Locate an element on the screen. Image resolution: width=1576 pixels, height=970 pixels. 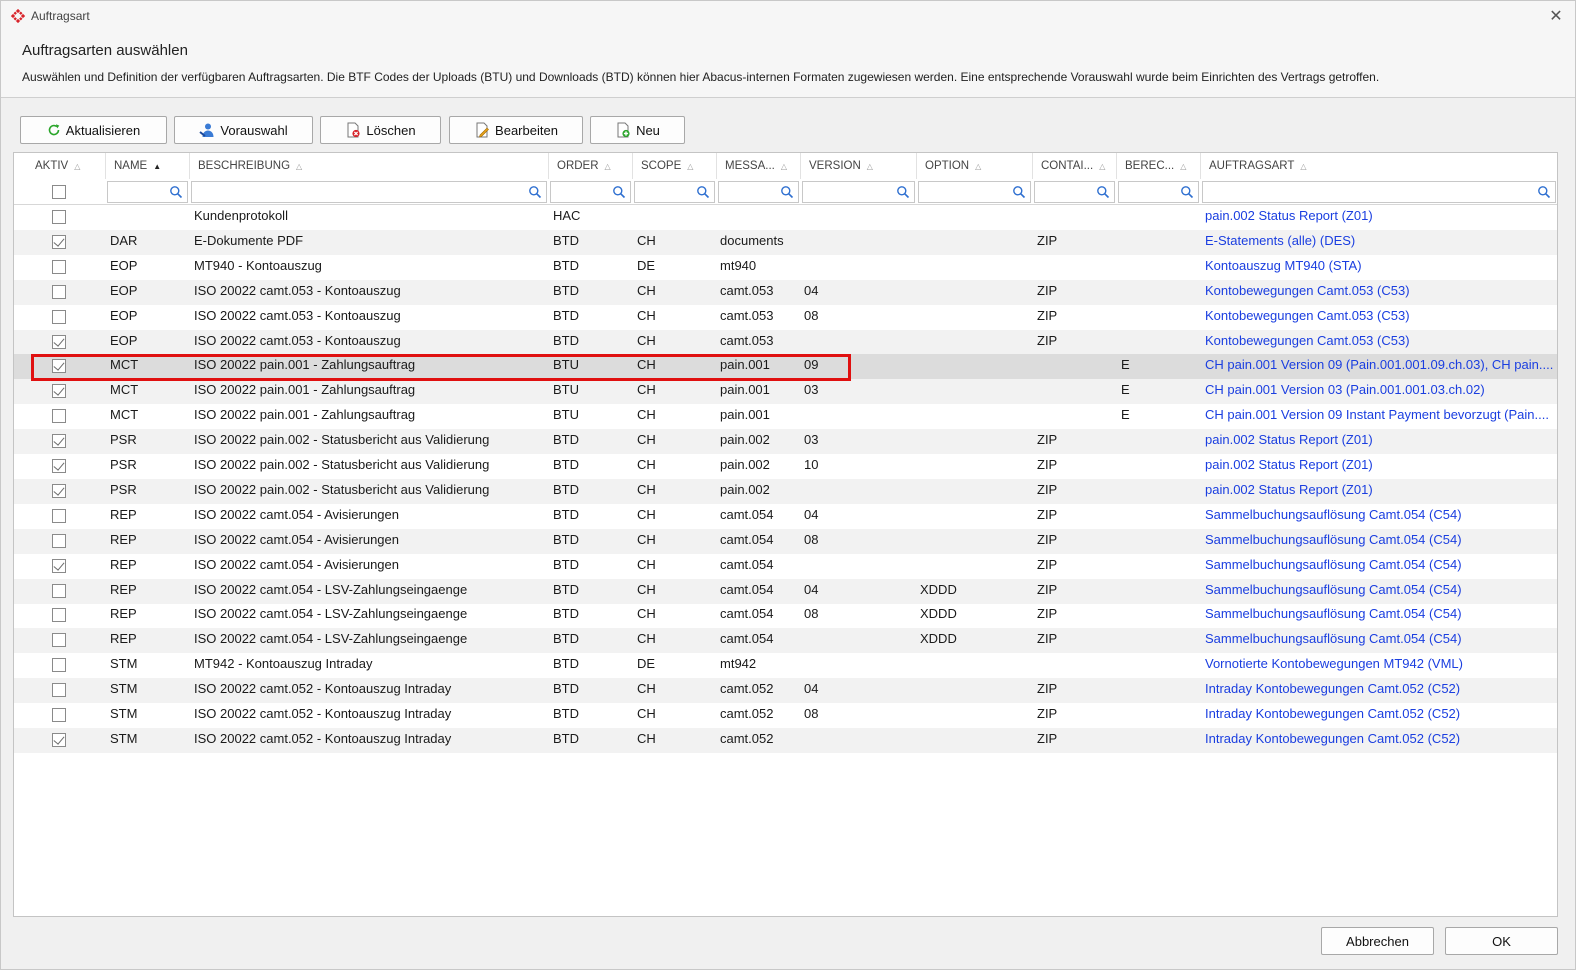
col-header-scope: SCOPE △ is located at coordinates (675, 166).